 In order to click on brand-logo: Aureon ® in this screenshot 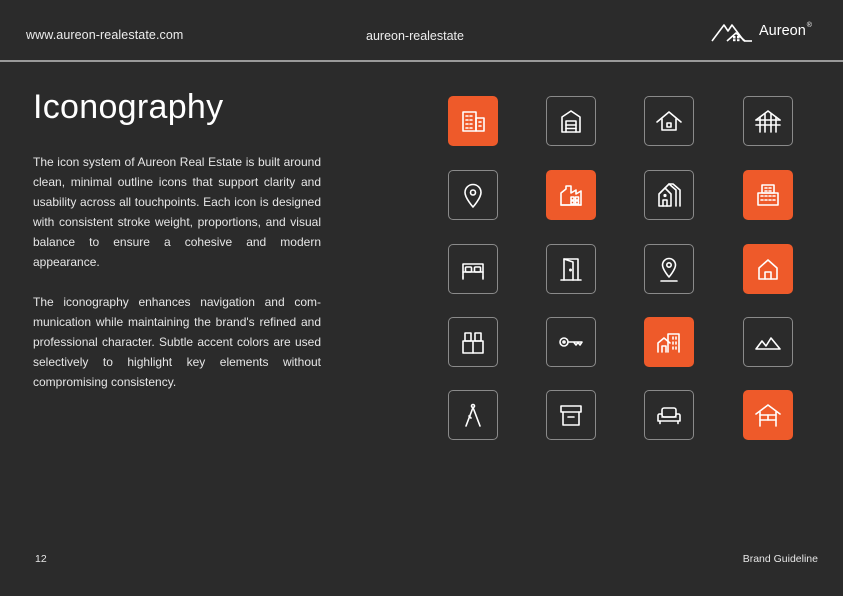, I will do `click(761, 32)`.